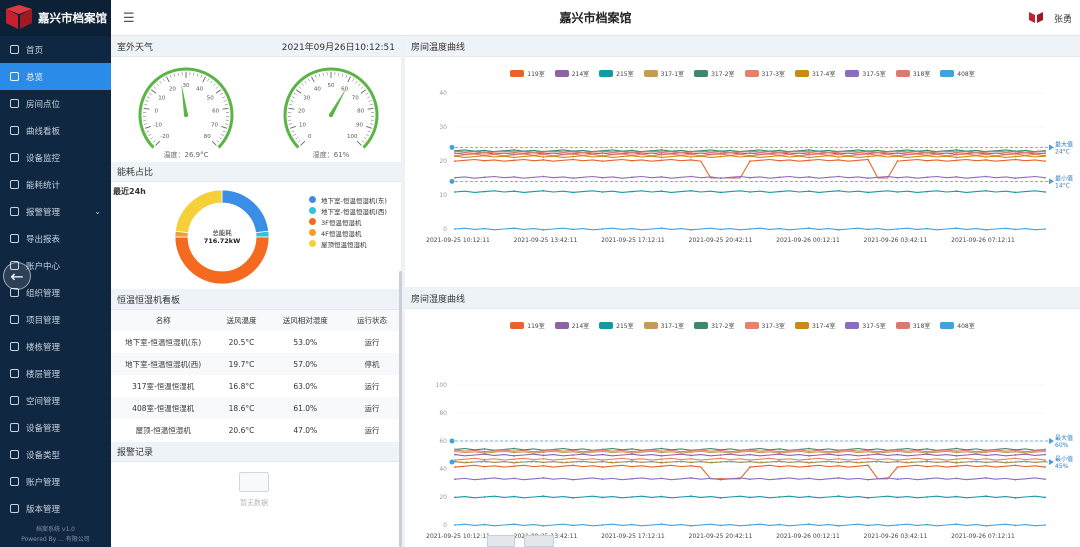  What do you see at coordinates (55, 184) in the screenshot?
I see `sidebar-item-5: 能耗统计` at bounding box center [55, 184].